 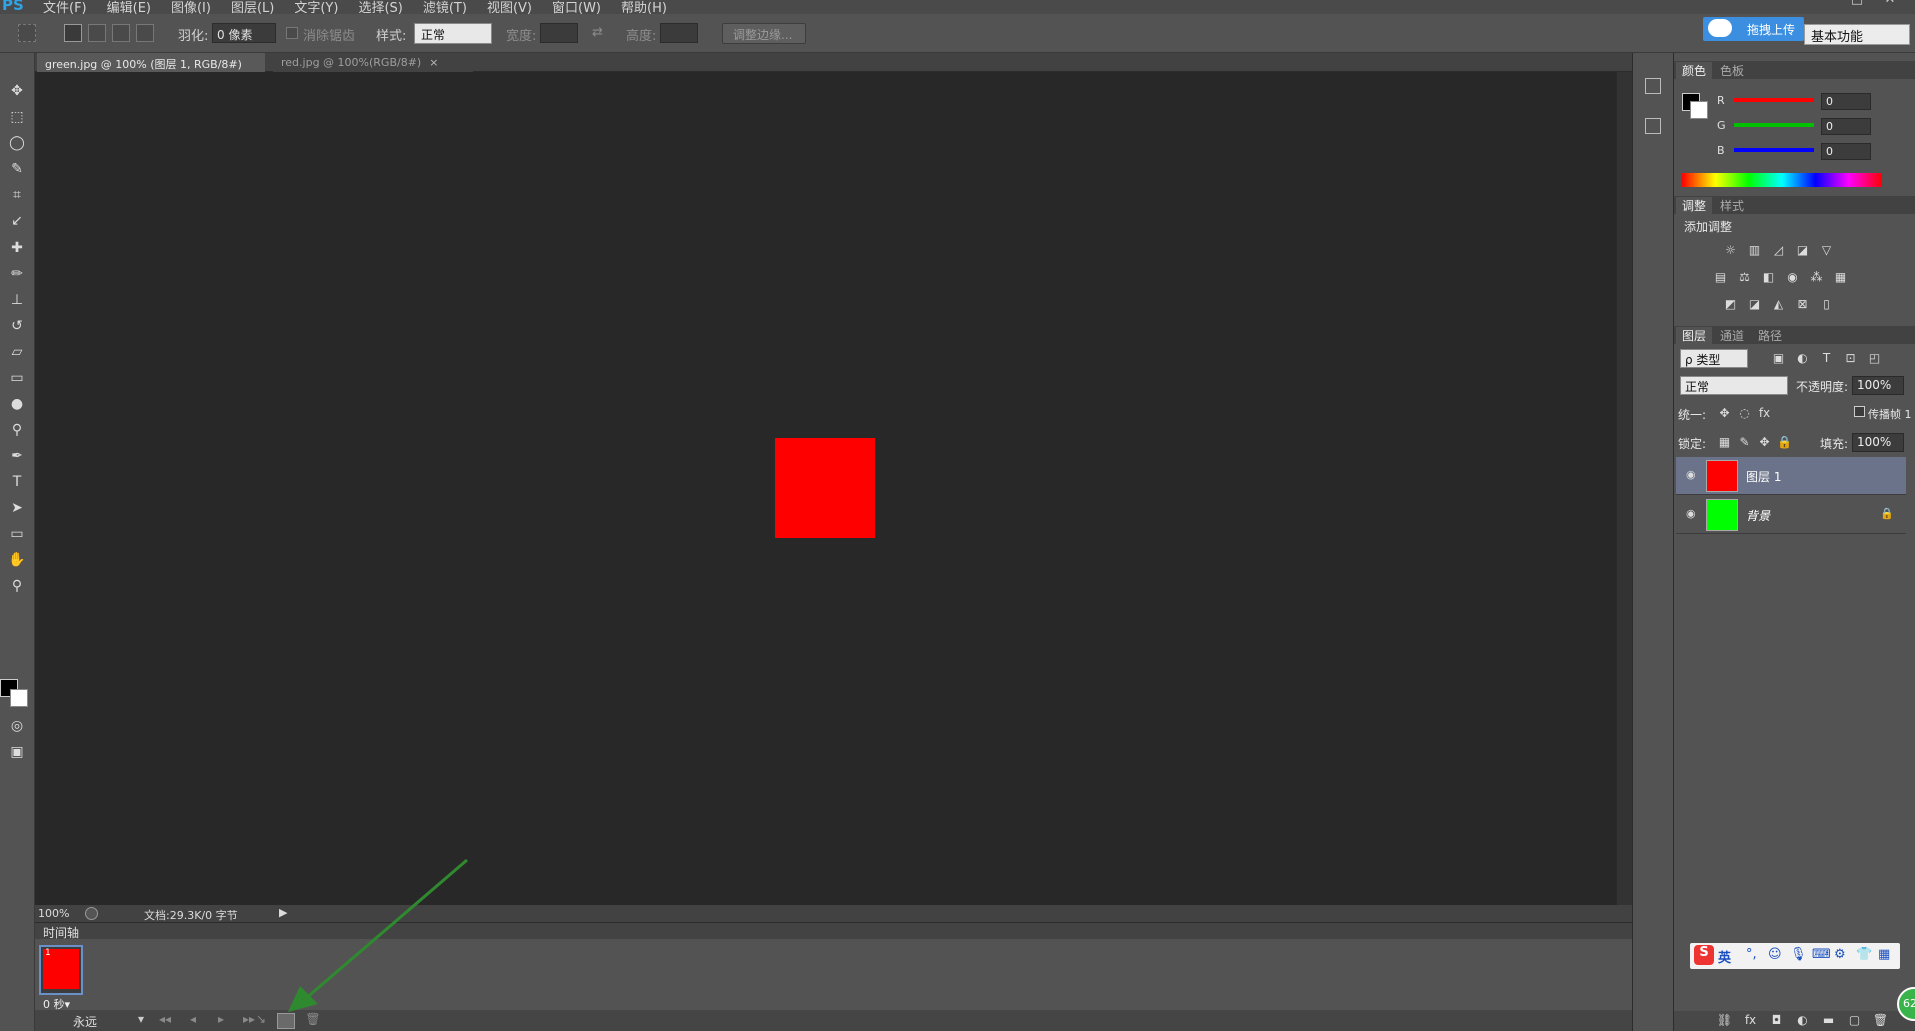 What do you see at coordinates (1850, 358) in the screenshot?
I see `filter-shape-icon: ⊡` at bounding box center [1850, 358].